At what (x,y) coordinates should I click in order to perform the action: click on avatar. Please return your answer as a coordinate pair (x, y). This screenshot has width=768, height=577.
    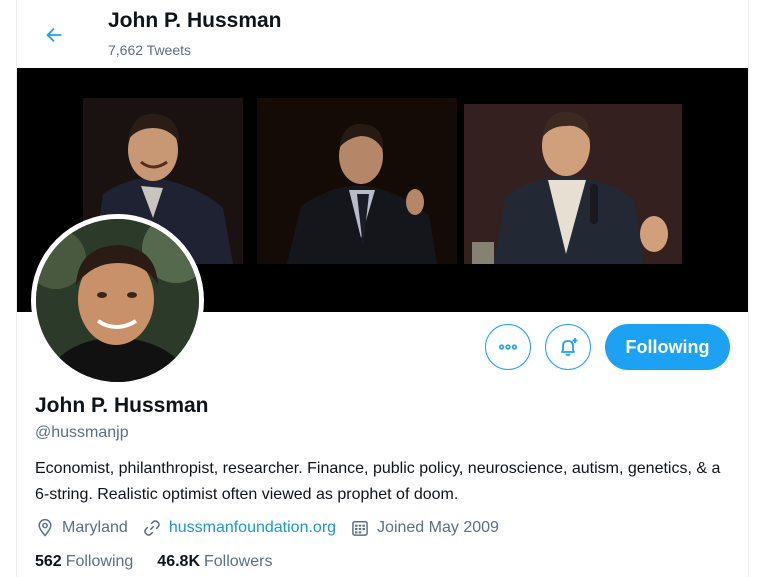
    Looking at the image, I should click on (117, 300).